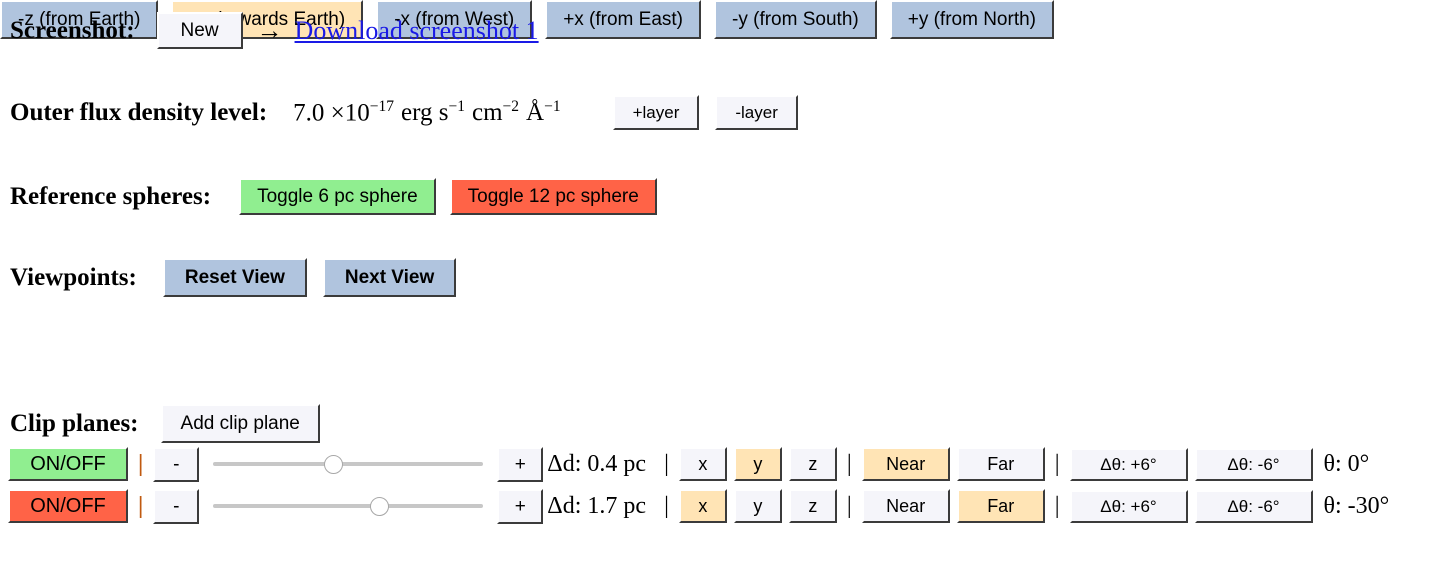  What do you see at coordinates (487, 113) in the screenshot?
I see `flux-unit-cm: cm` at bounding box center [487, 113].